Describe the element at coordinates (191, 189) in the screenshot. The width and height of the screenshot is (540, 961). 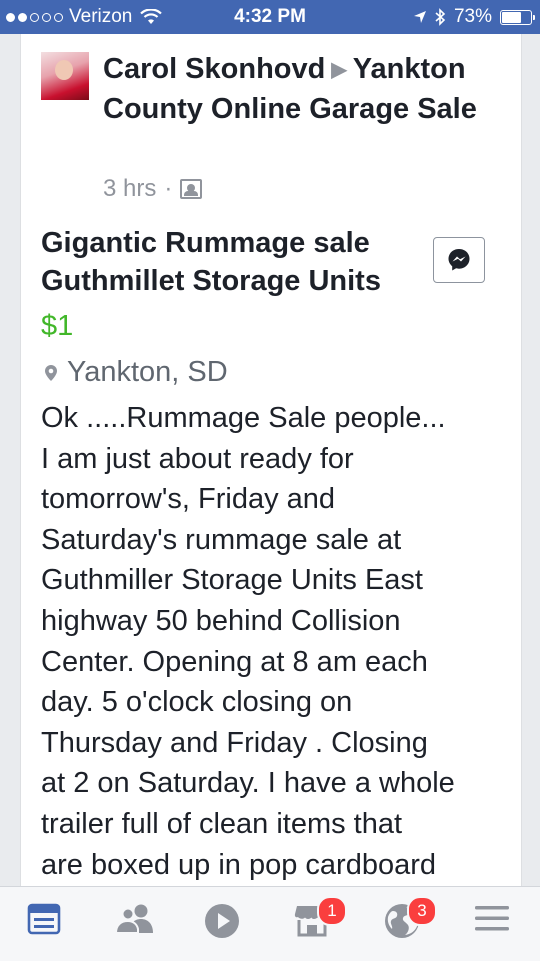
I see `group-privacy-icon` at that location.